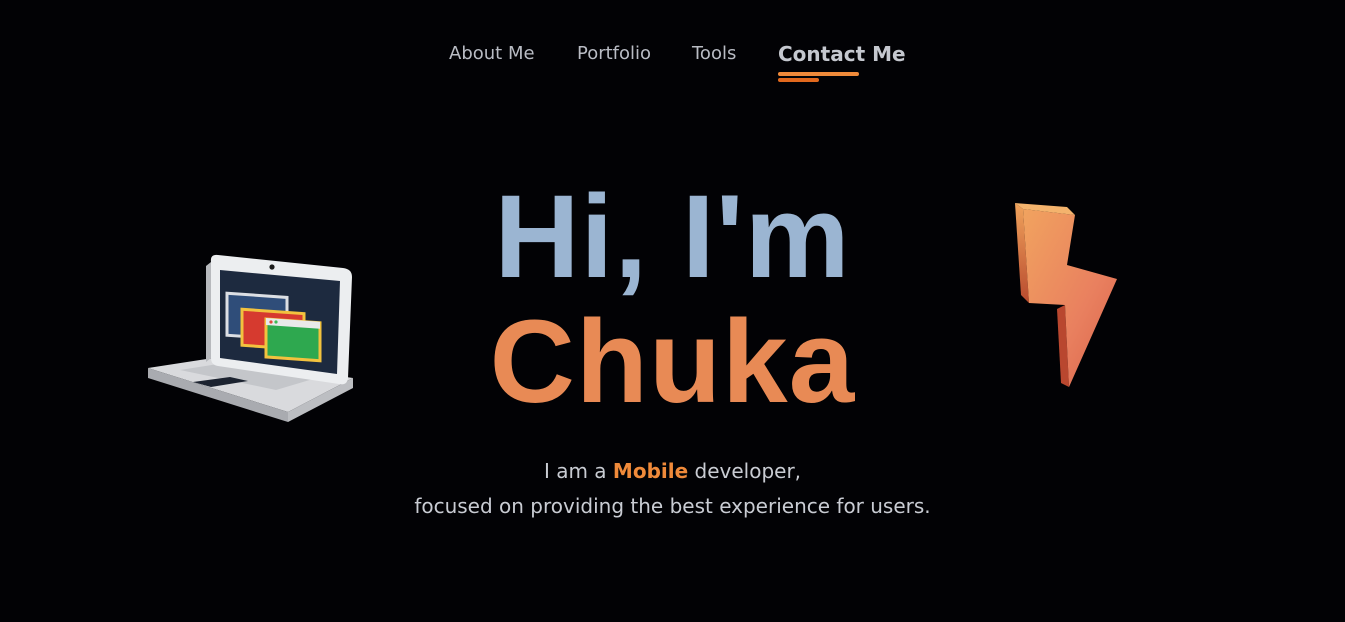  I want to click on intro-line-1: I am a Mobile developer,, so click(672, 471).